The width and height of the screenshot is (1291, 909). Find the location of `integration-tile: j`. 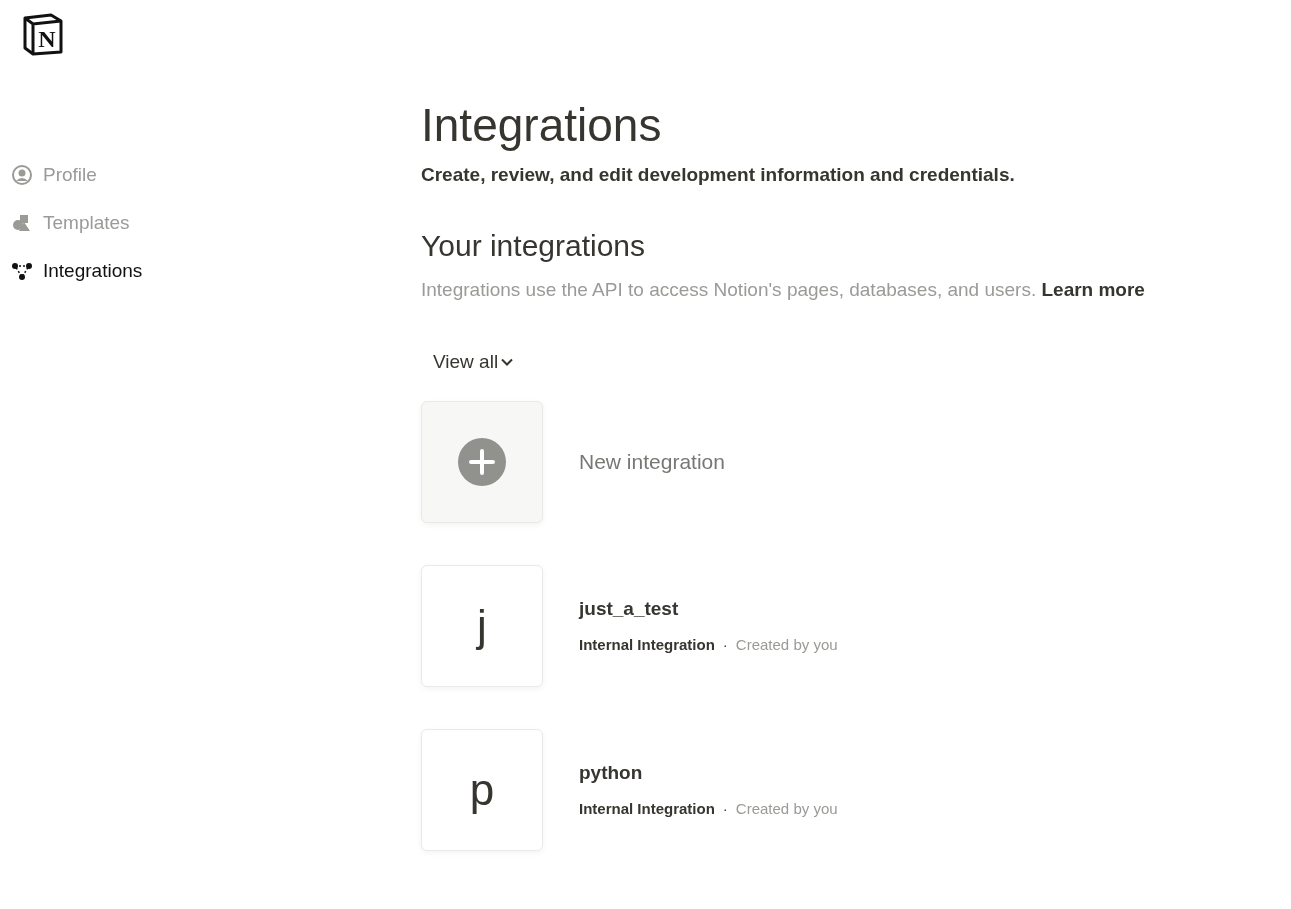

integration-tile: j is located at coordinates (482, 625).